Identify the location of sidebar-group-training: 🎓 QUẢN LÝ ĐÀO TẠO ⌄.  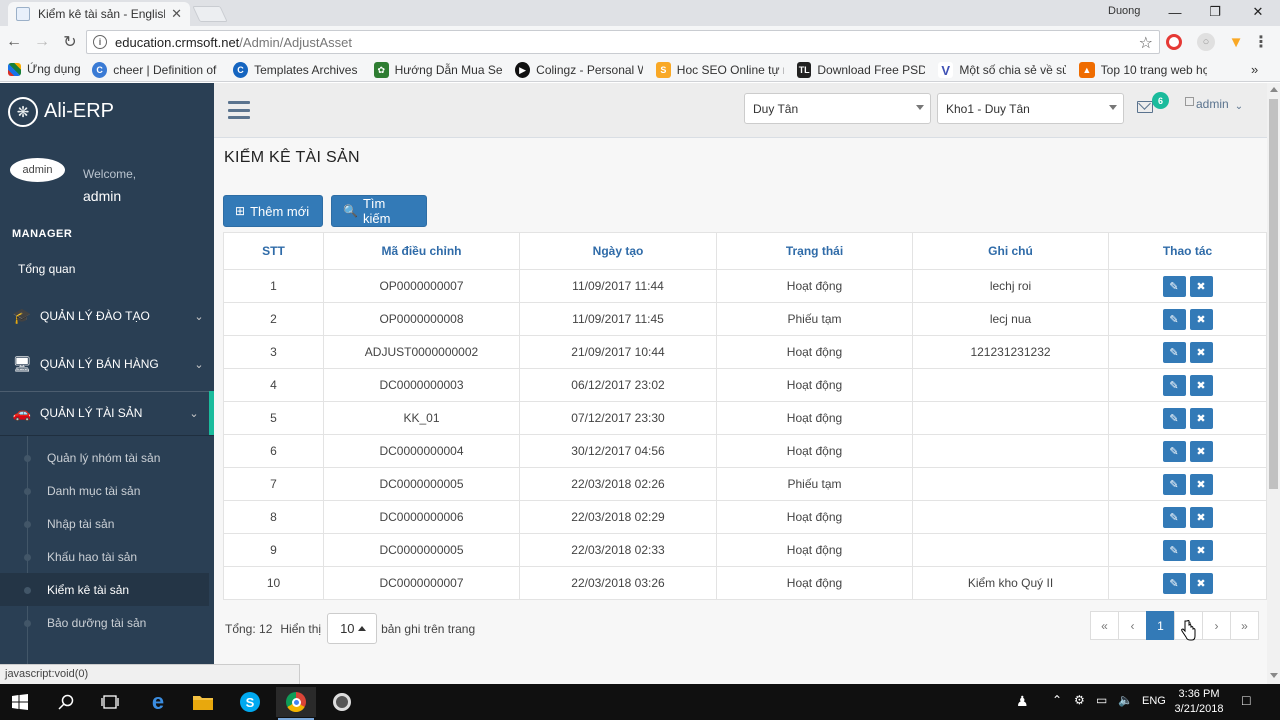
(107, 316).